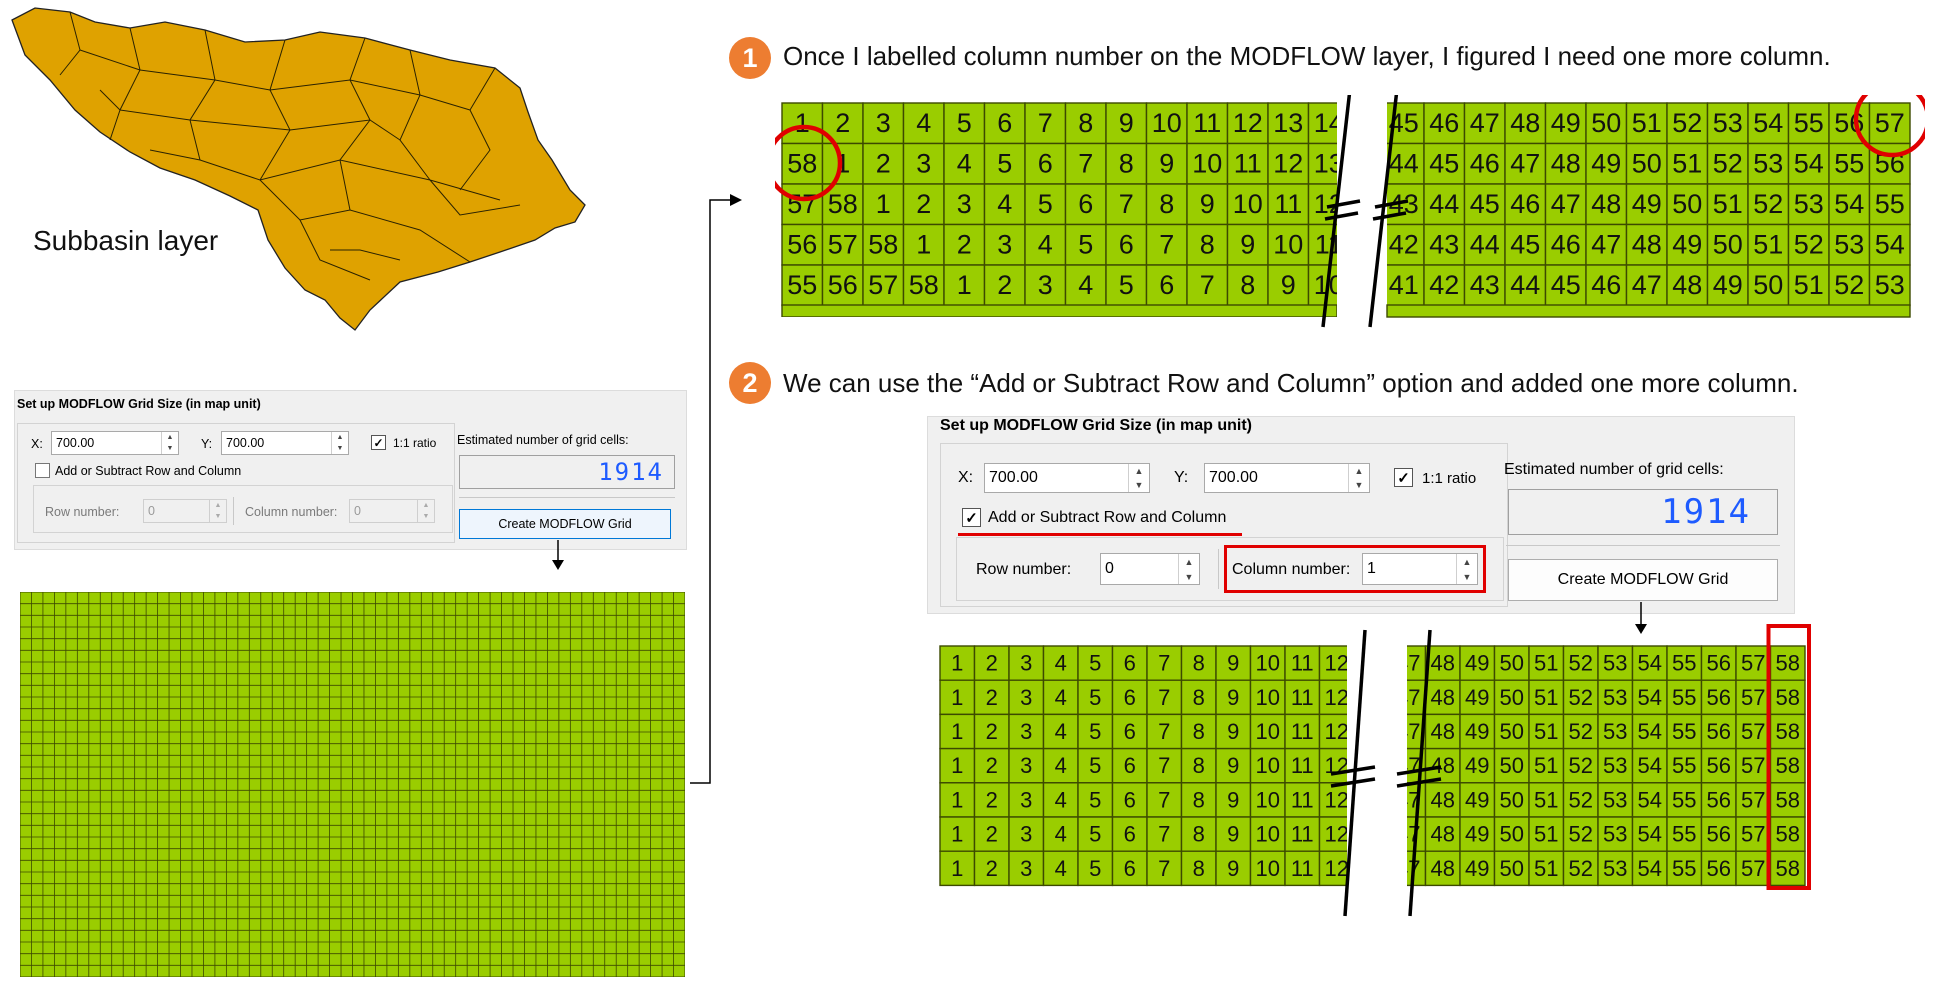 The width and height of the screenshot is (1936, 983). What do you see at coordinates (1485, 285) in the screenshot?
I see `grid-top-right-label: 43` at bounding box center [1485, 285].